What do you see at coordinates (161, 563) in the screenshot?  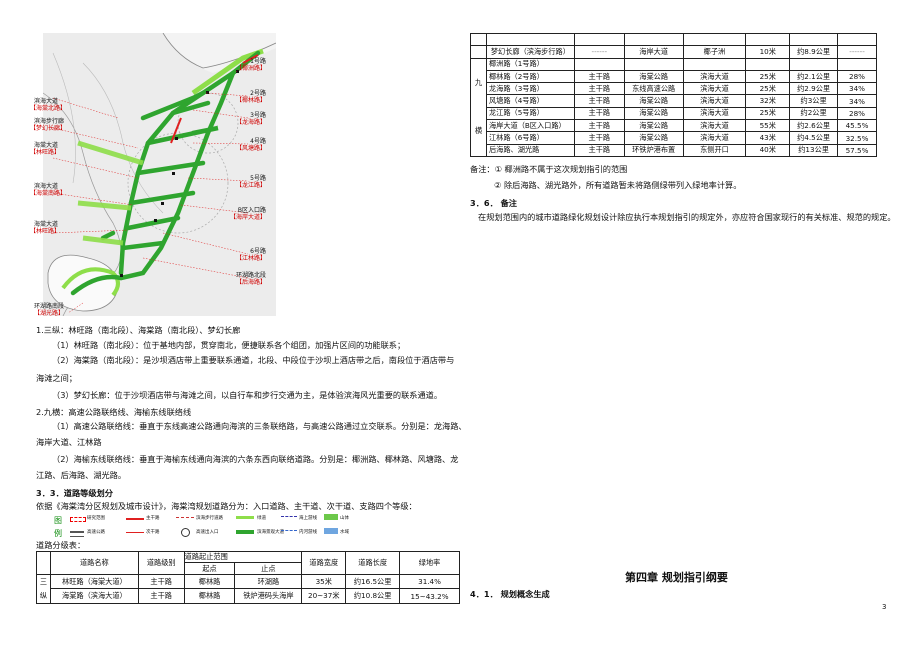 I see `head-grade: 道路级别` at bounding box center [161, 563].